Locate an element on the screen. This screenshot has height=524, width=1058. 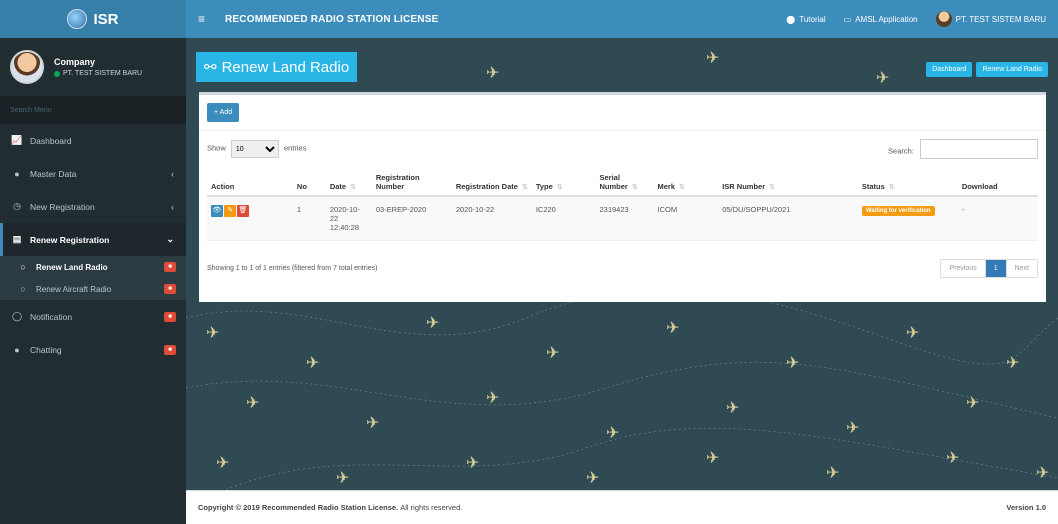
tutorial-link: ⬤ Tutorial is located at coordinates (805, 19).